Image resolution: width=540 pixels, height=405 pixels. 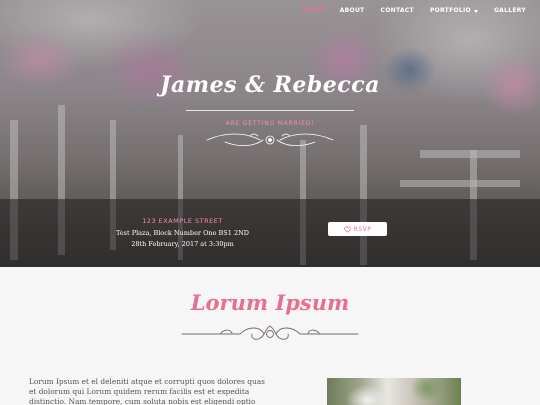 I want to click on nav-item-label: GALLERY, so click(x=509, y=10).